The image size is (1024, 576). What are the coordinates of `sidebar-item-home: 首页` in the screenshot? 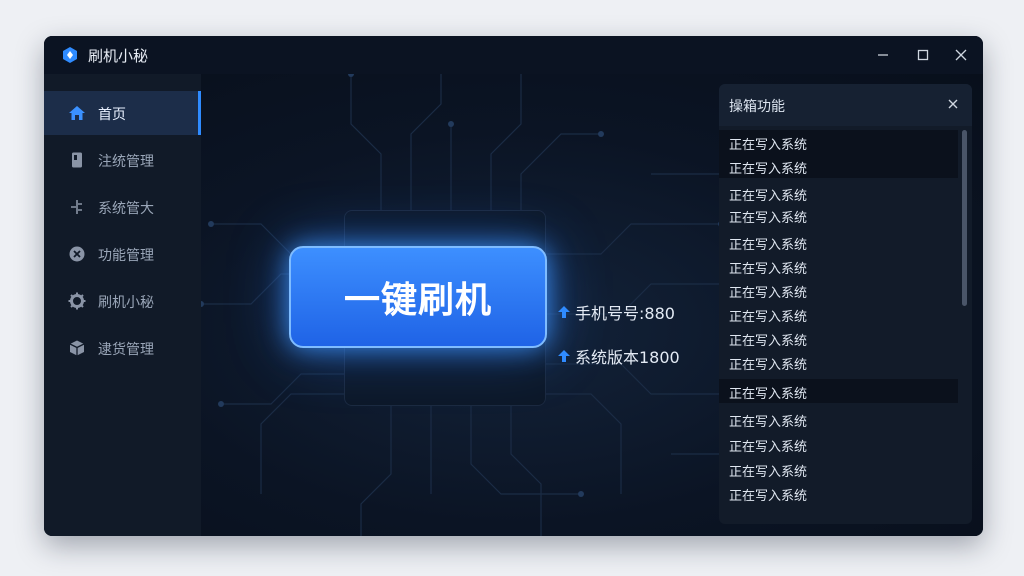 It's located at (122, 113).